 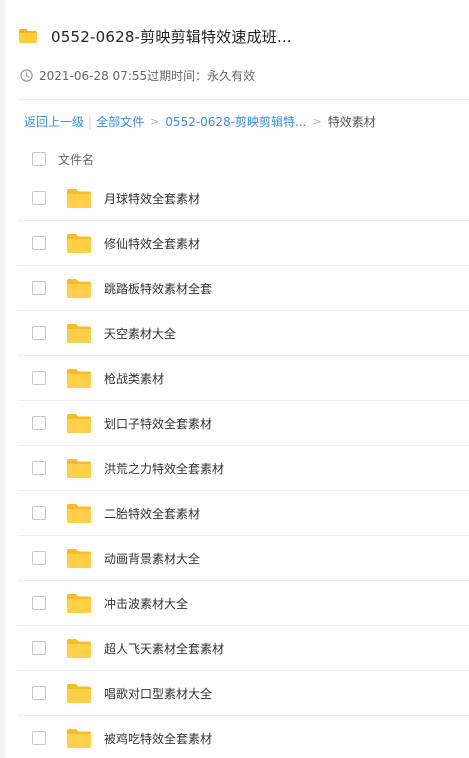 I want to click on file-row: 修仙特效全套素材, so click(x=243, y=243).